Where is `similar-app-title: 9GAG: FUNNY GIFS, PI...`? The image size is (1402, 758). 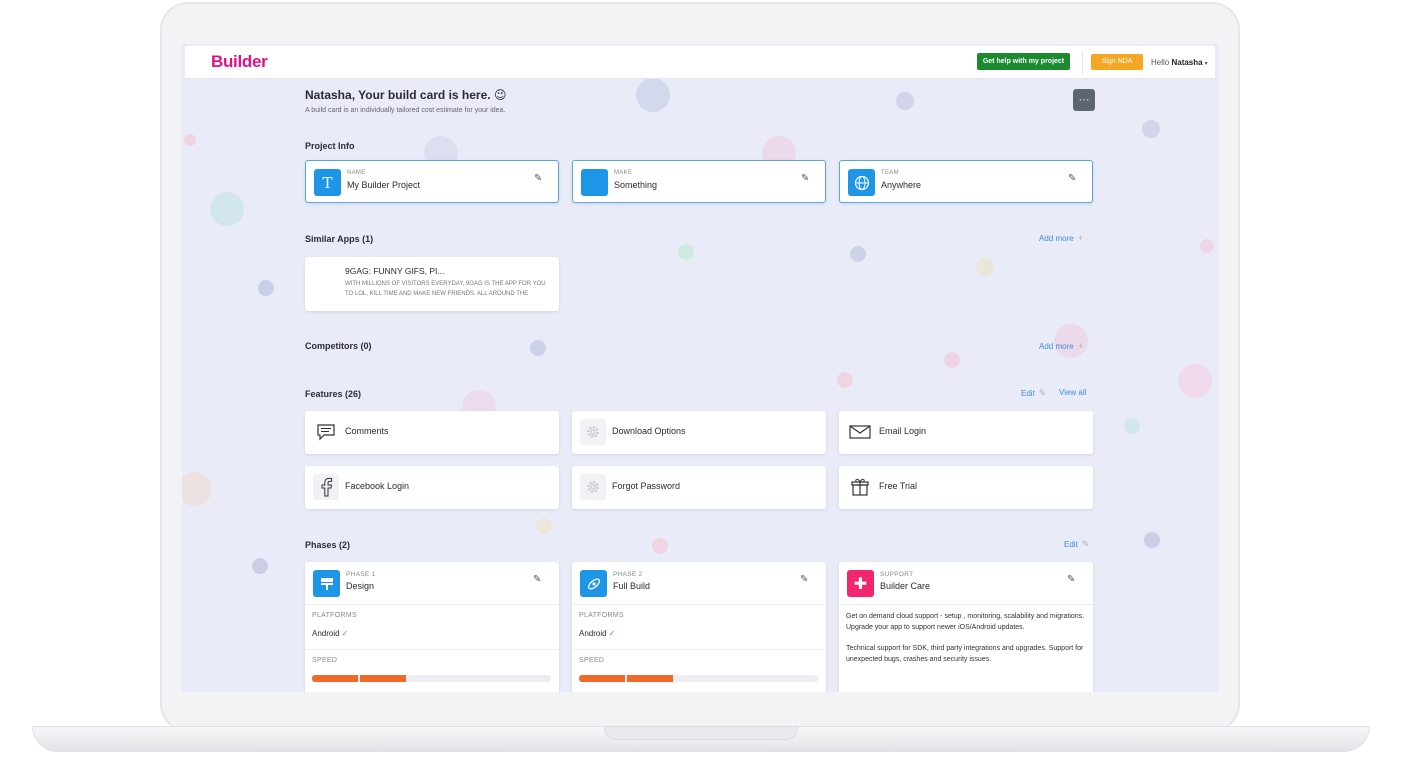 similar-app-title: 9GAG: FUNNY GIFS, PI... is located at coordinates (395, 271).